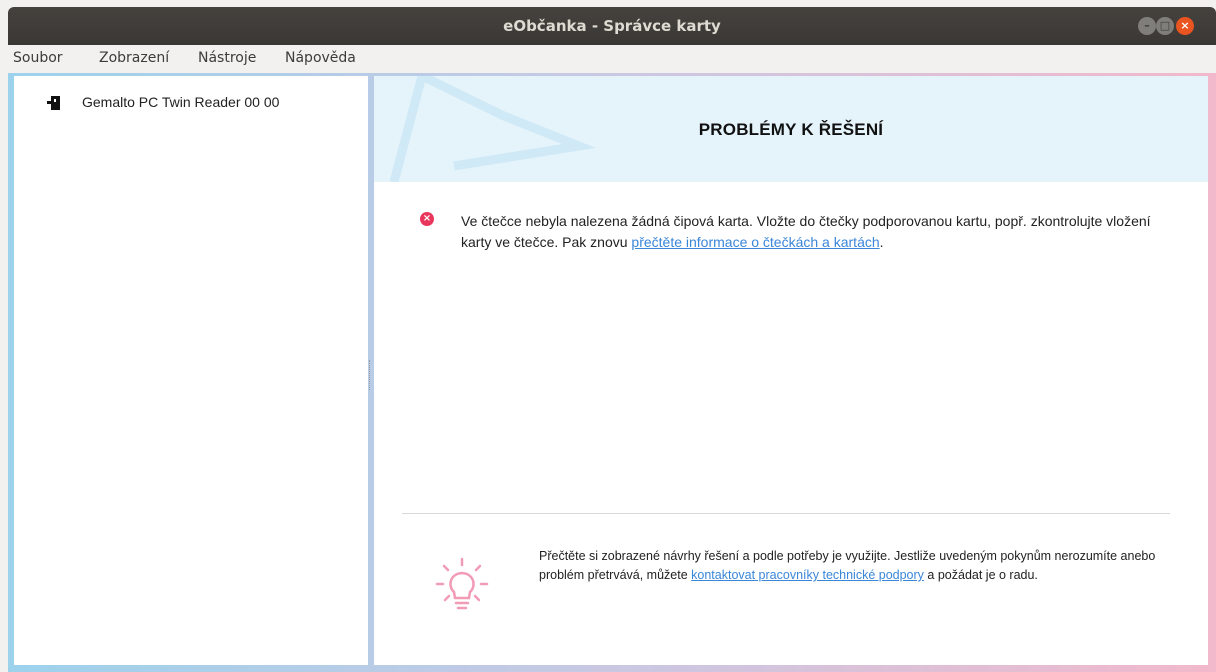  Describe the element at coordinates (38, 58) in the screenshot. I see `menu-soubor: Soubor` at that location.